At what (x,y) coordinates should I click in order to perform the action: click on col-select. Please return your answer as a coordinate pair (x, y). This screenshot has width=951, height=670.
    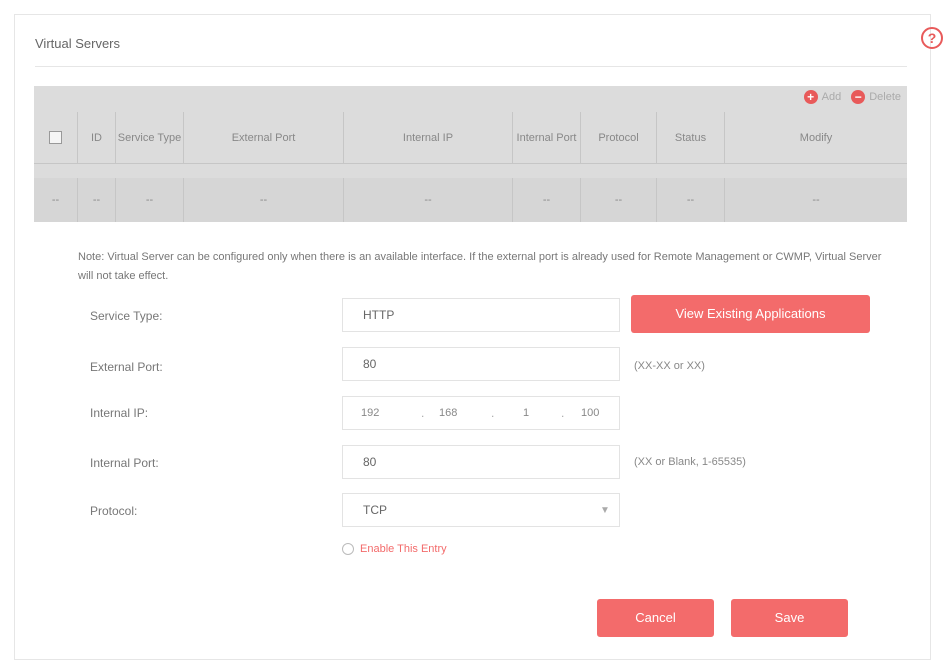
    Looking at the image, I should click on (56, 137).